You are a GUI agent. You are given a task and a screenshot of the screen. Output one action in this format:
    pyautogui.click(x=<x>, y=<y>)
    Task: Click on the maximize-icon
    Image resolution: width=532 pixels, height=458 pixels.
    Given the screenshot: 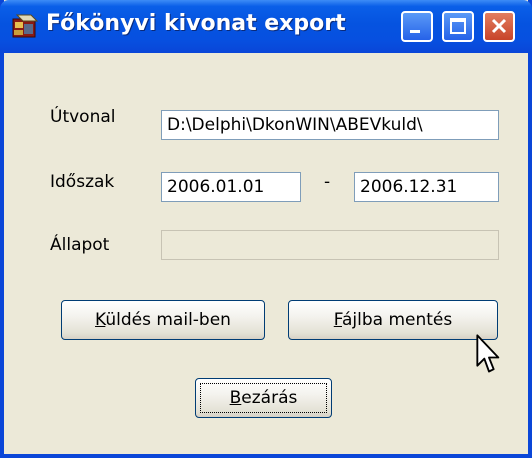 What is the action you would take?
    pyautogui.click(x=458, y=26)
    